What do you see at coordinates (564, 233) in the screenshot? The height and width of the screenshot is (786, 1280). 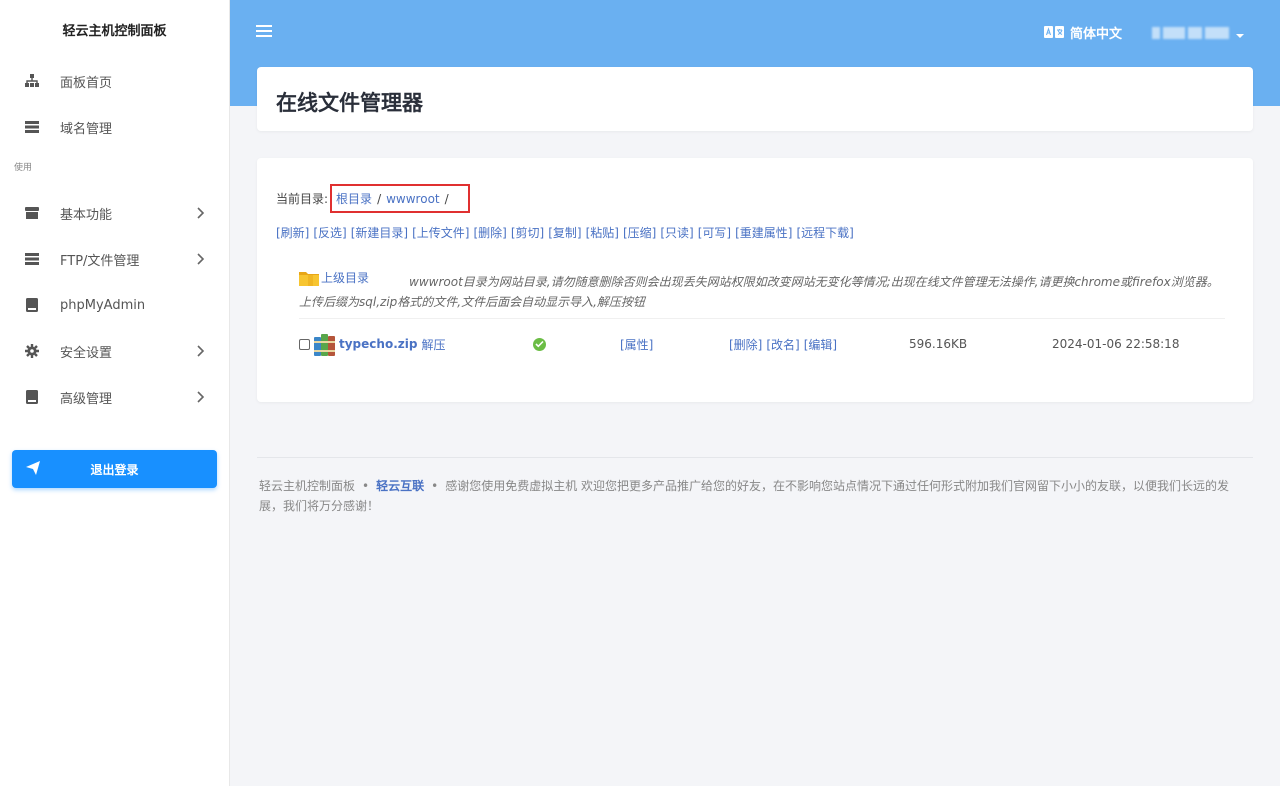 I see `copy-action: [复制]` at bounding box center [564, 233].